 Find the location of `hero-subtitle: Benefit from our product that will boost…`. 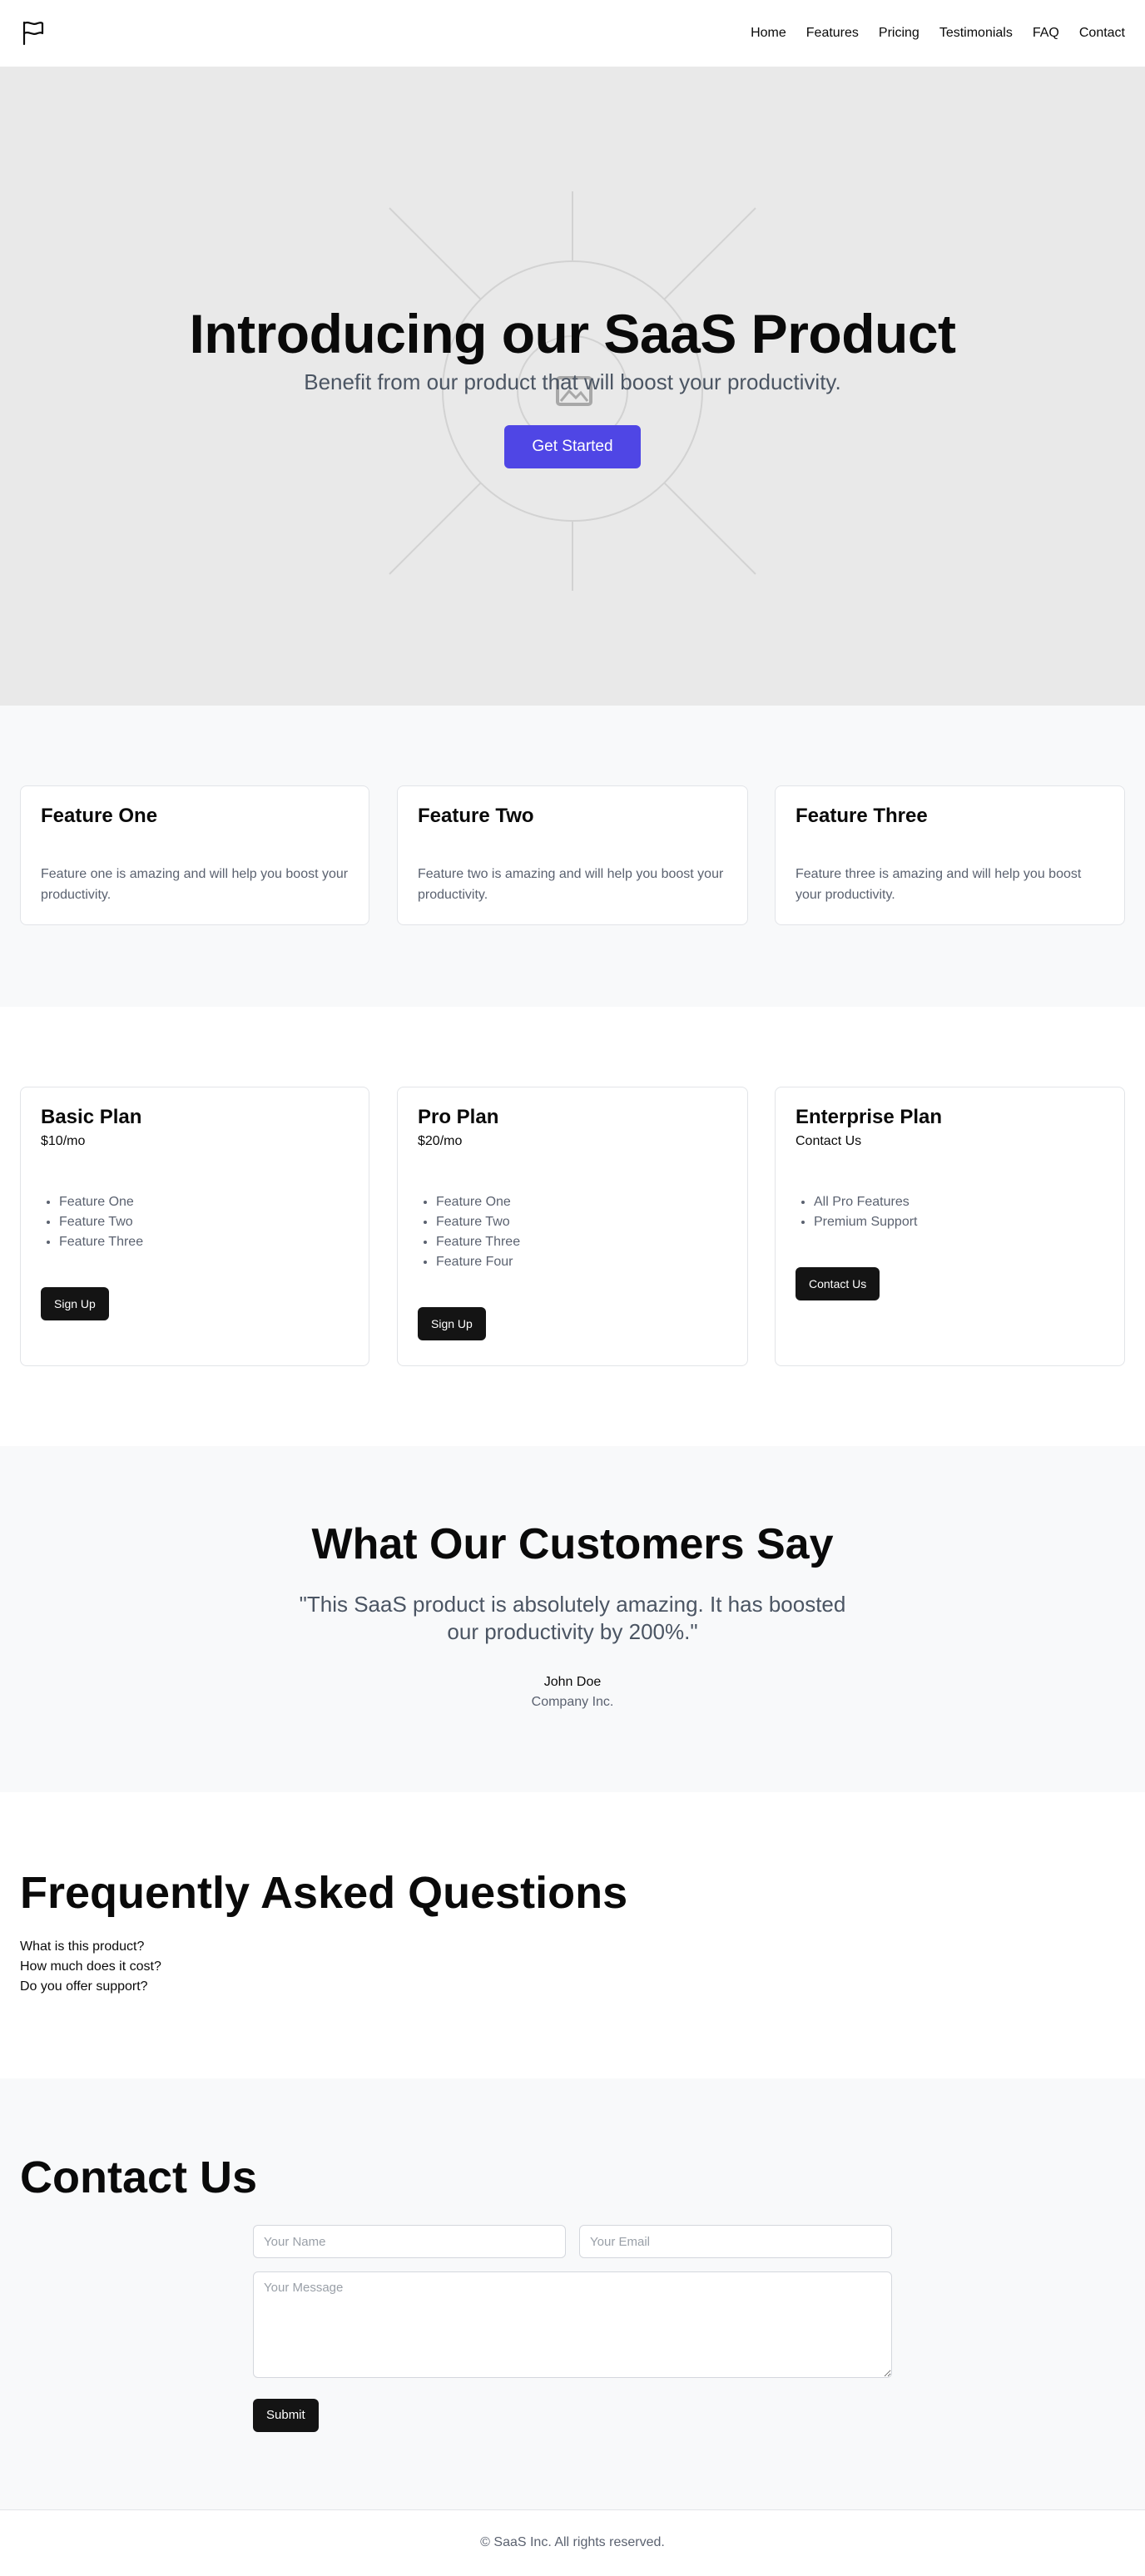

hero-subtitle: Benefit from our product that will boost… is located at coordinates (572, 382).